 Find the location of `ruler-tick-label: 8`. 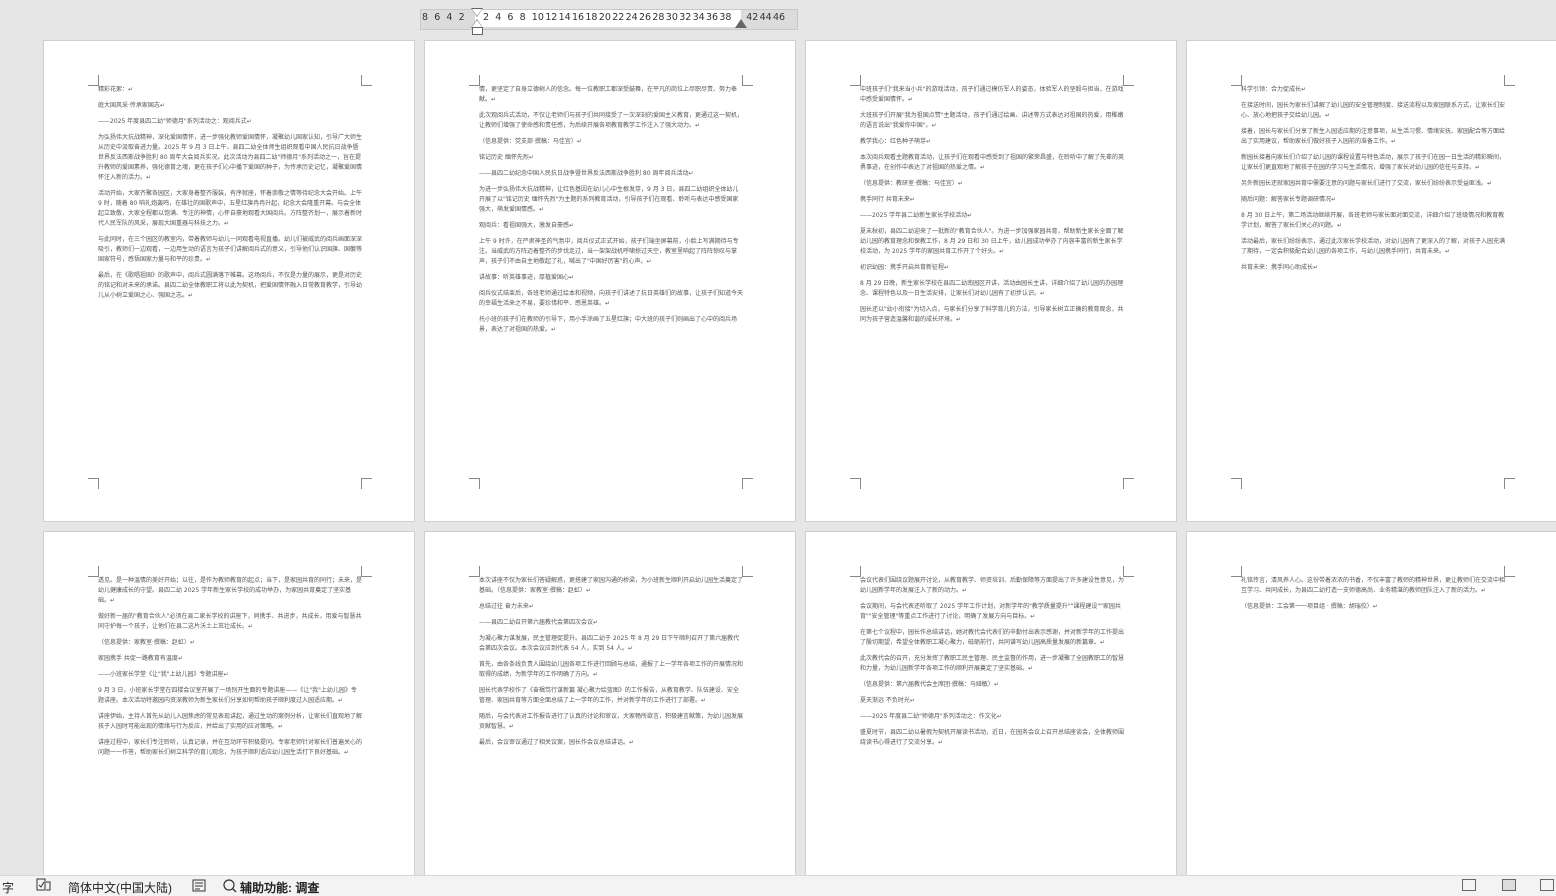

ruler-tick-label: 8 is located at coordinates (425, 17).